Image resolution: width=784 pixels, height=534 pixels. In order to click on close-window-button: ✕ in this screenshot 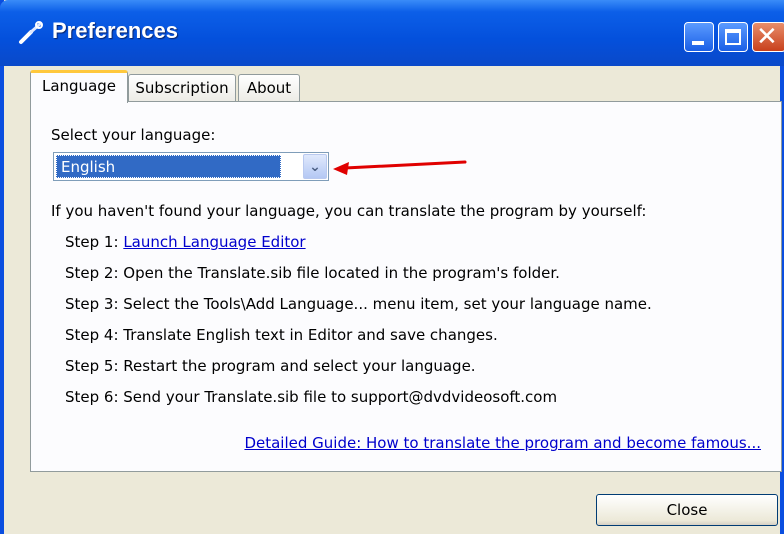, I will do `click(768, 37)`.